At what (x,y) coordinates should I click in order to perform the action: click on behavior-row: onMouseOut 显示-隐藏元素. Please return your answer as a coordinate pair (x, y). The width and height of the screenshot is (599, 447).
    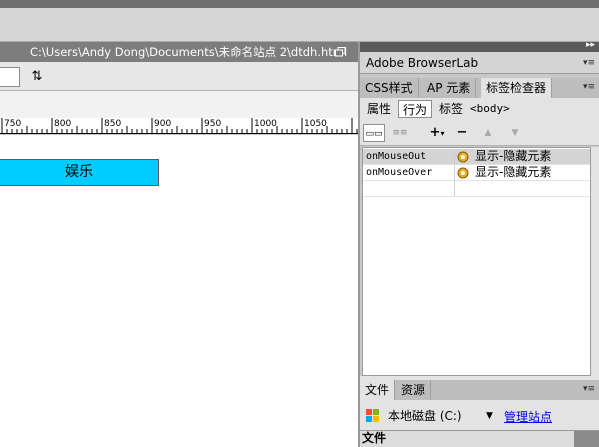
    Looking at the image, I should click on (476, 157).